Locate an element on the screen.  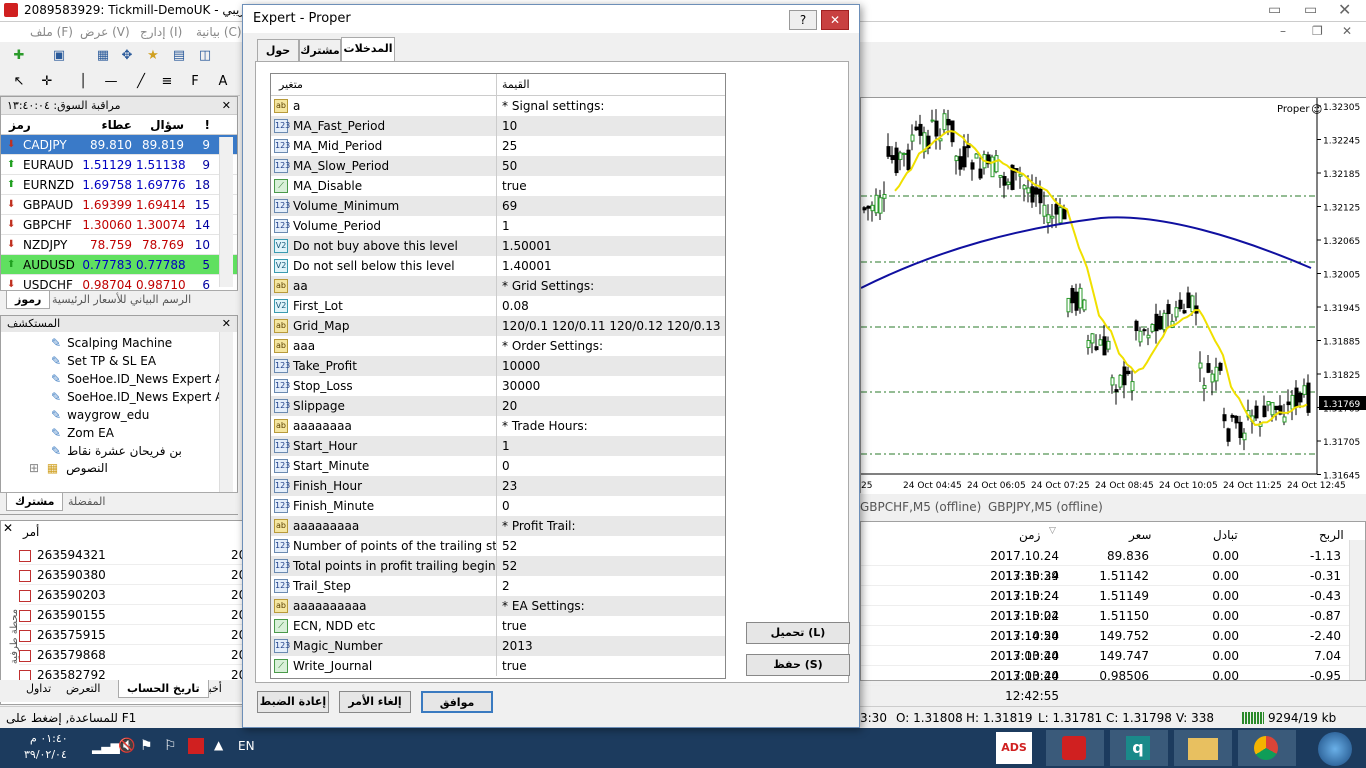
trade-row: 2017.10.24 13:14:50 1.51150 0.00 -0.87 is located at coordinates (1106, 624).